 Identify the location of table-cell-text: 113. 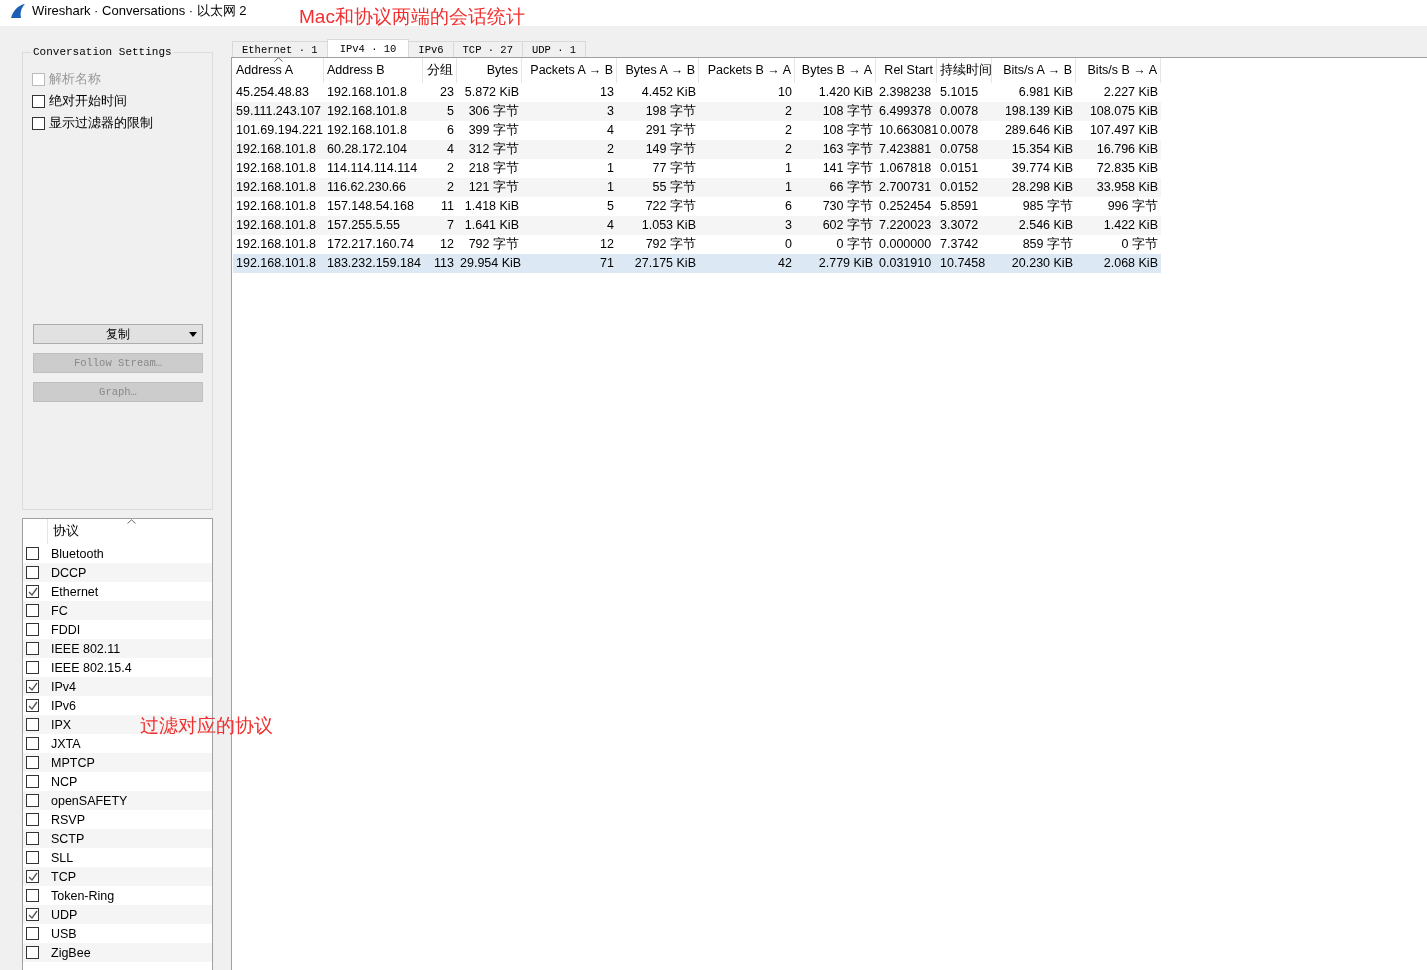
(444, 263).